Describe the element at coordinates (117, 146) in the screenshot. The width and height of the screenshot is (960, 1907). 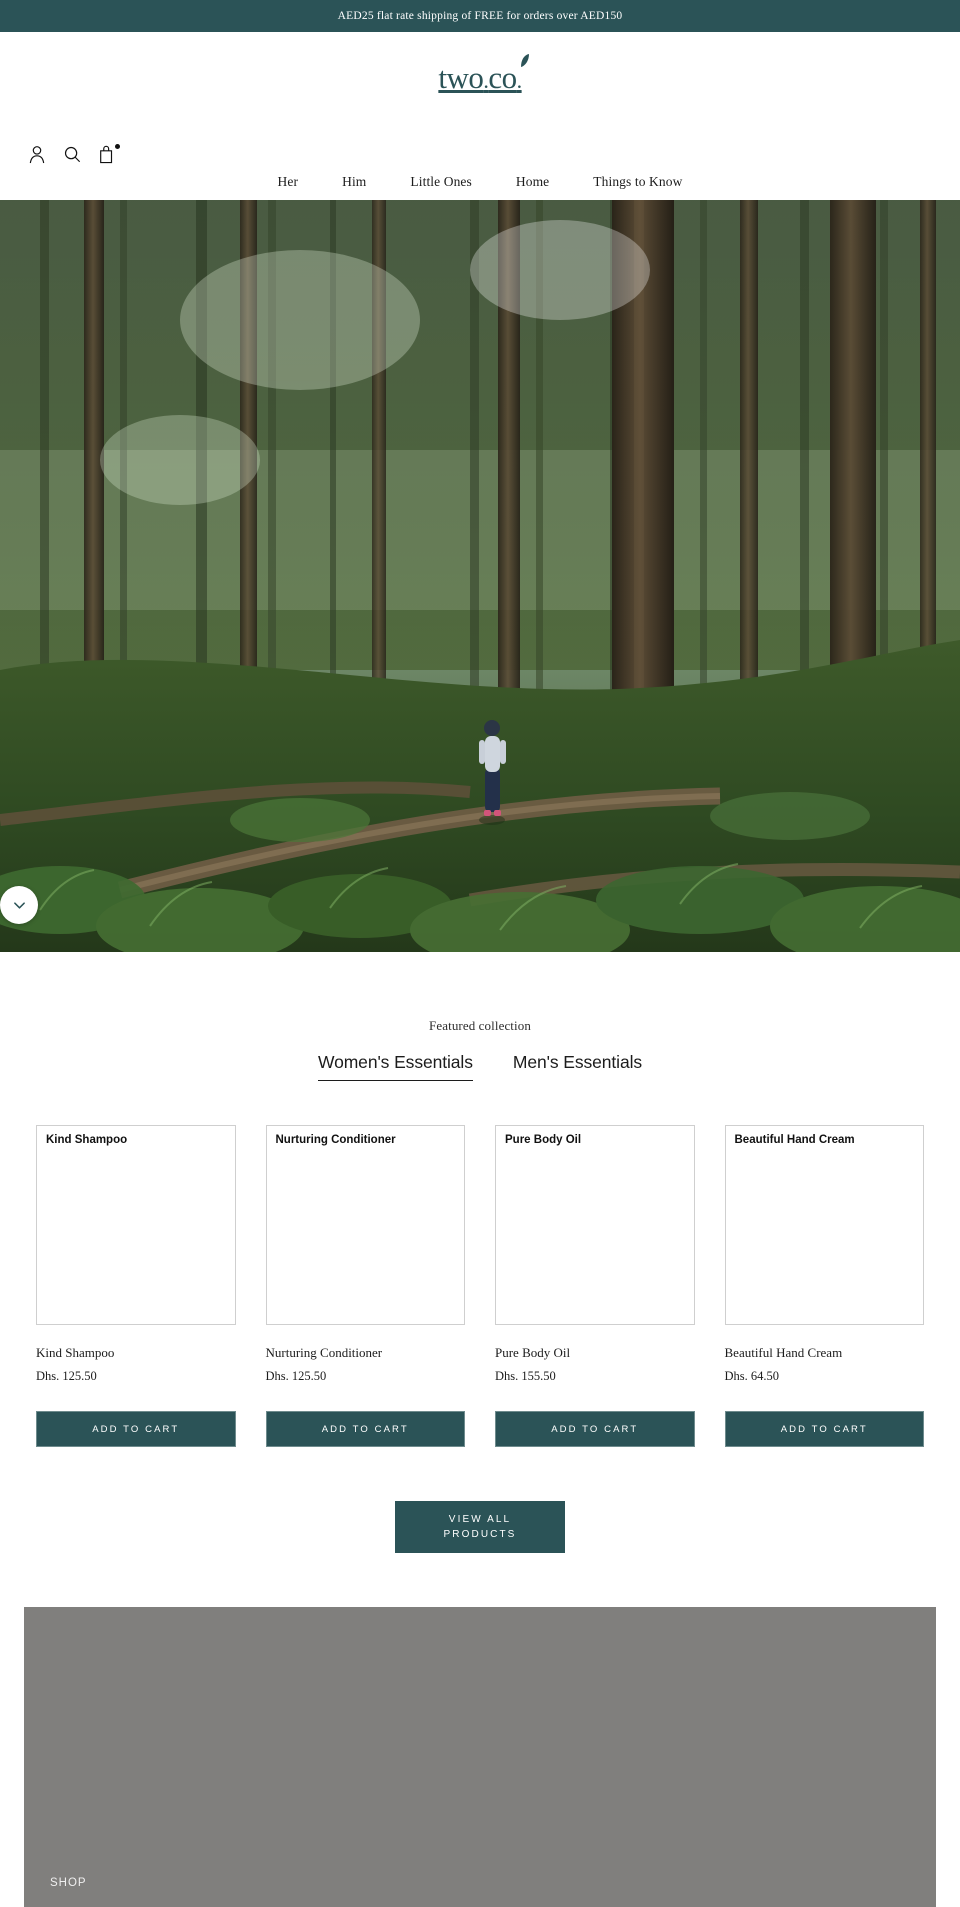
I see `cart-count-badge` at that location.